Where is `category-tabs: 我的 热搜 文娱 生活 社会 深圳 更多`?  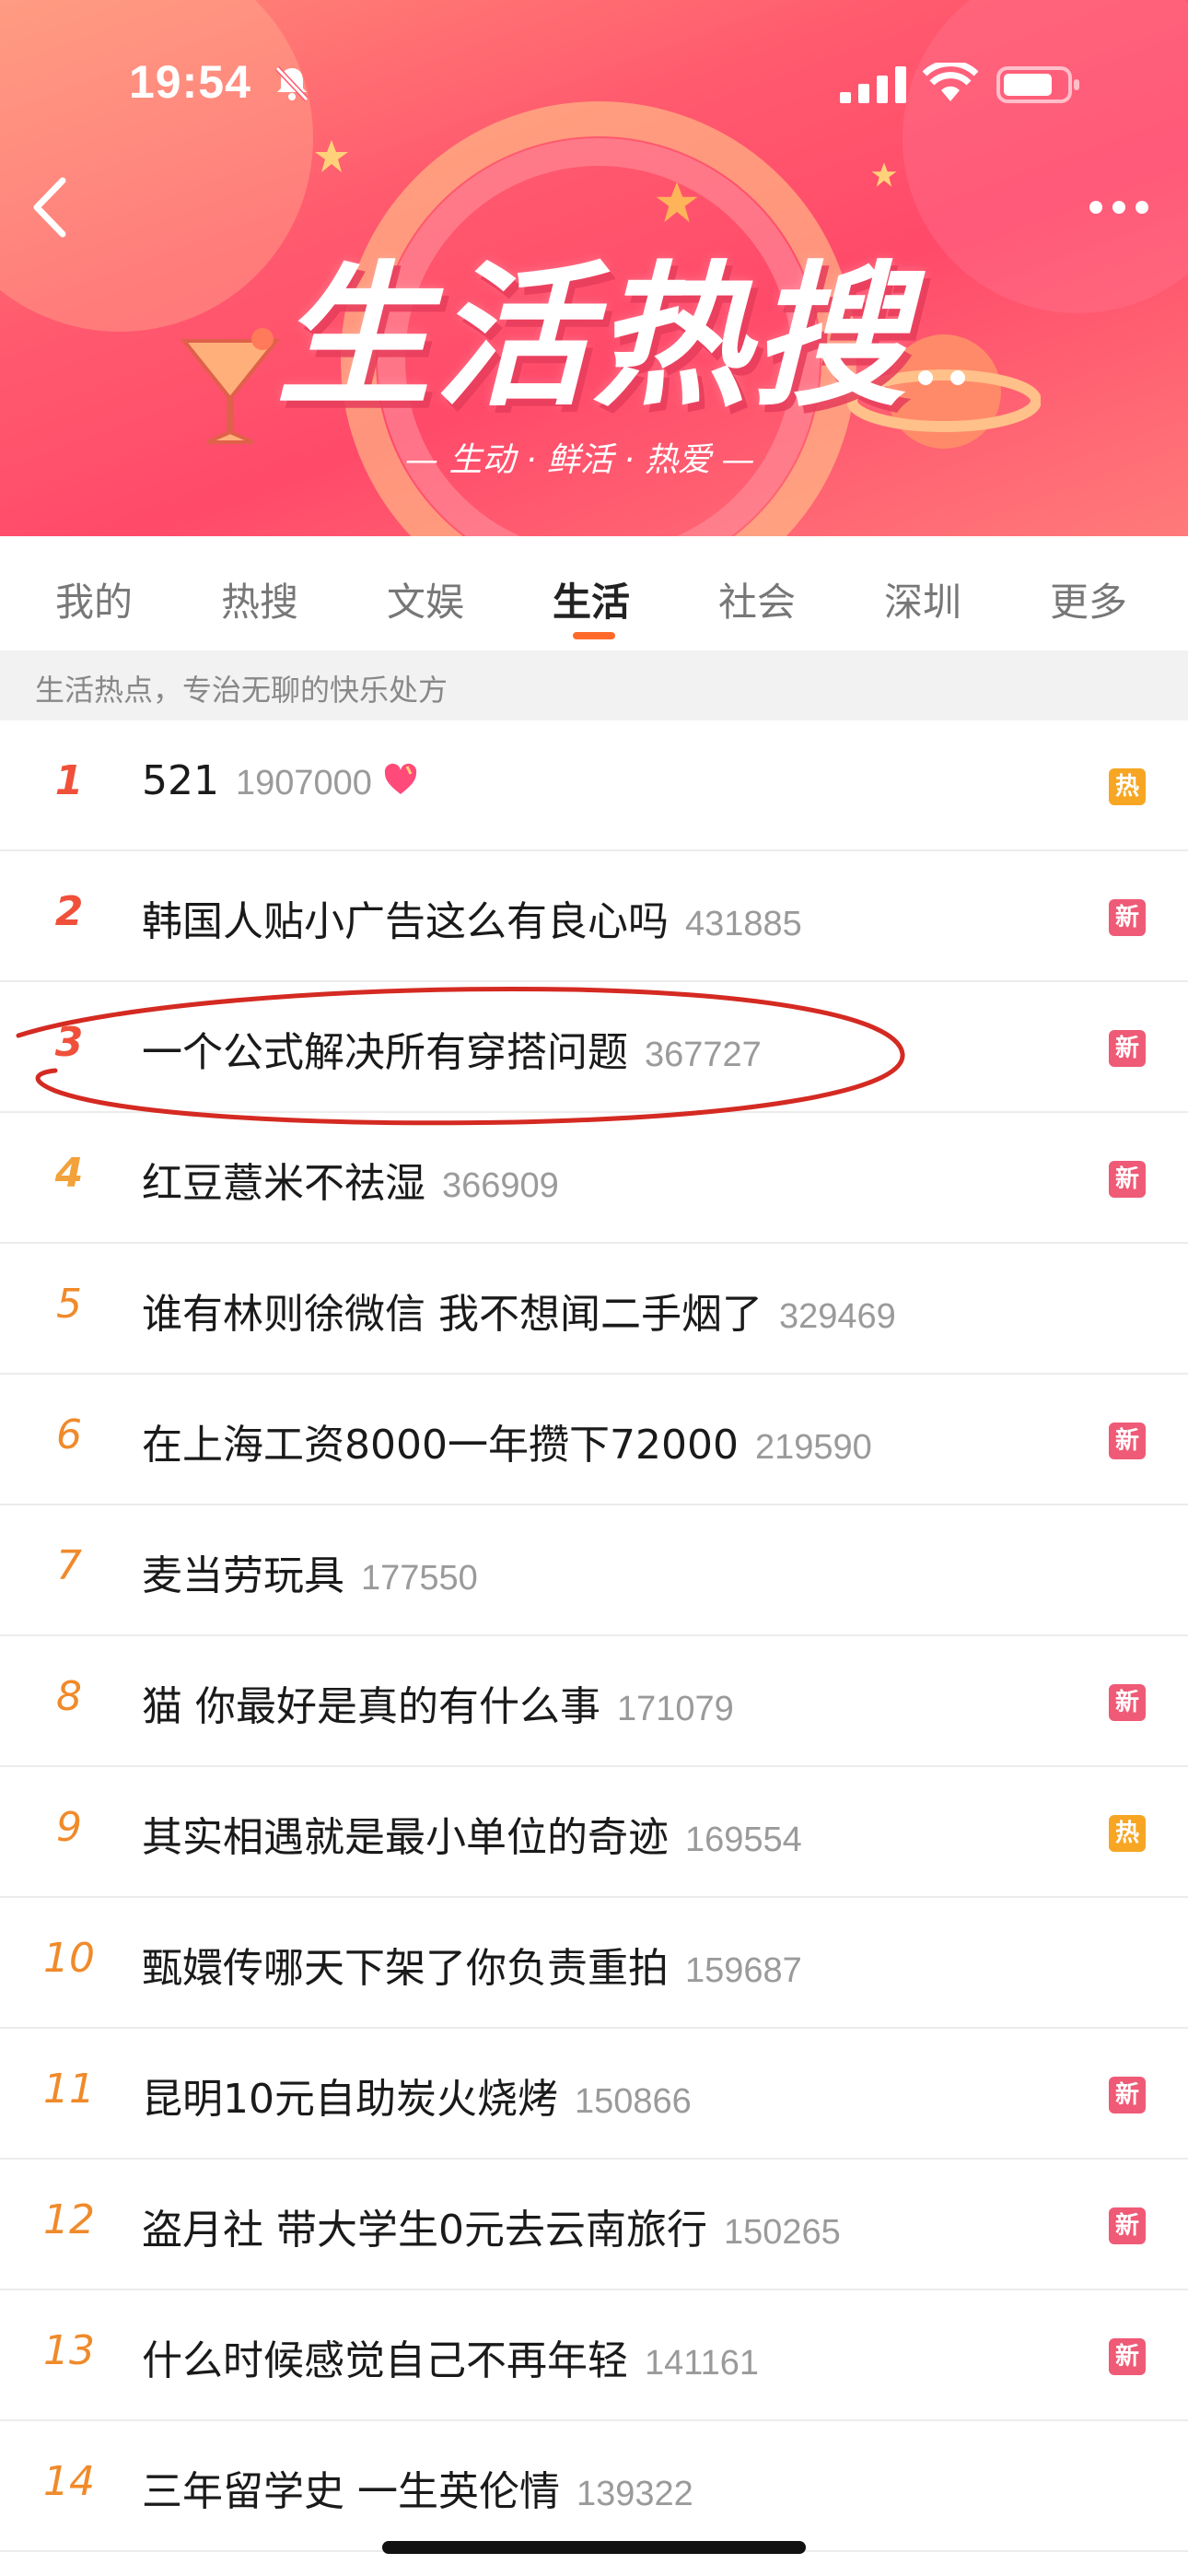
category-tabs: 我的 热搜 文娱 生活 社会 深圳 更多 is located at coordinates (594, 593).